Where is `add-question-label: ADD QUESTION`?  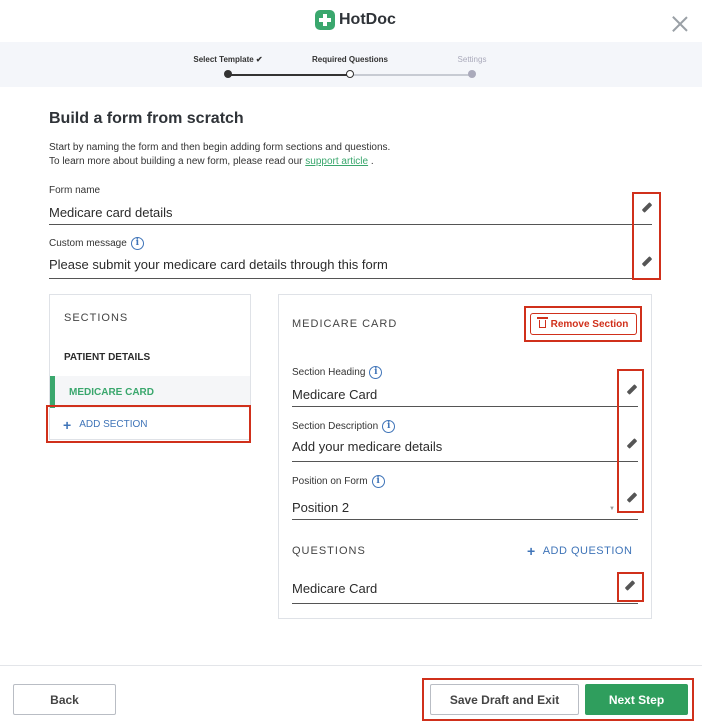
add-question-label: ADD QUESTION is located at coordinates (587, 551).